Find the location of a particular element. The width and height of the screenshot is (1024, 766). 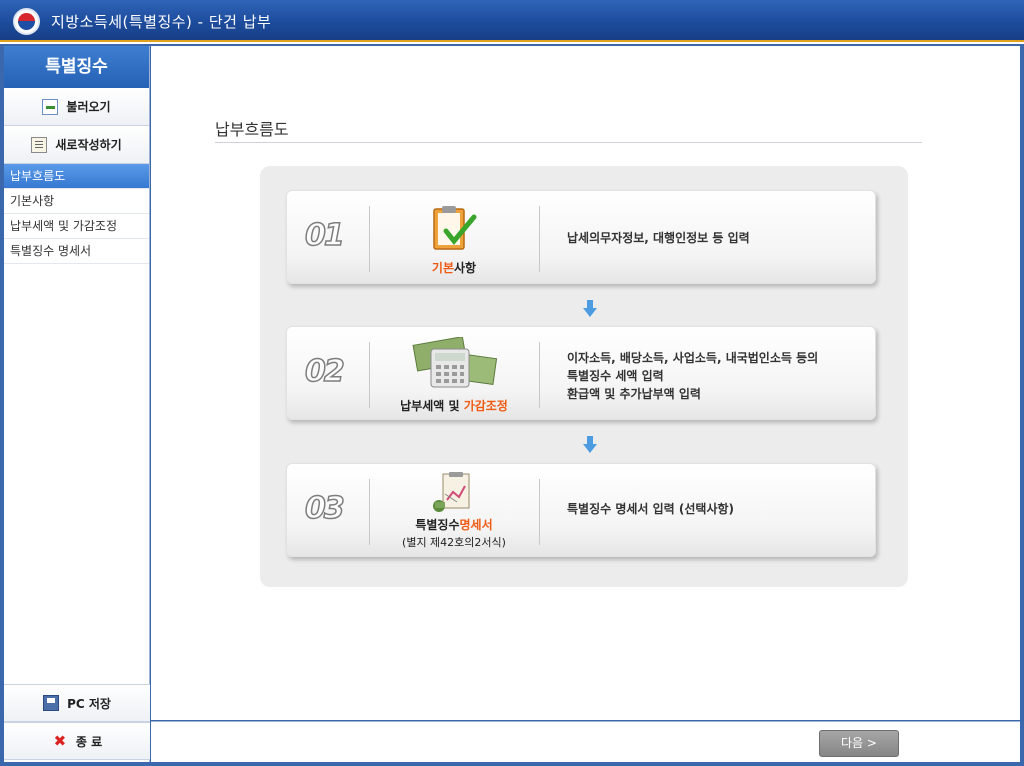

government-emblem-icon is located at coordinates (26, 21).